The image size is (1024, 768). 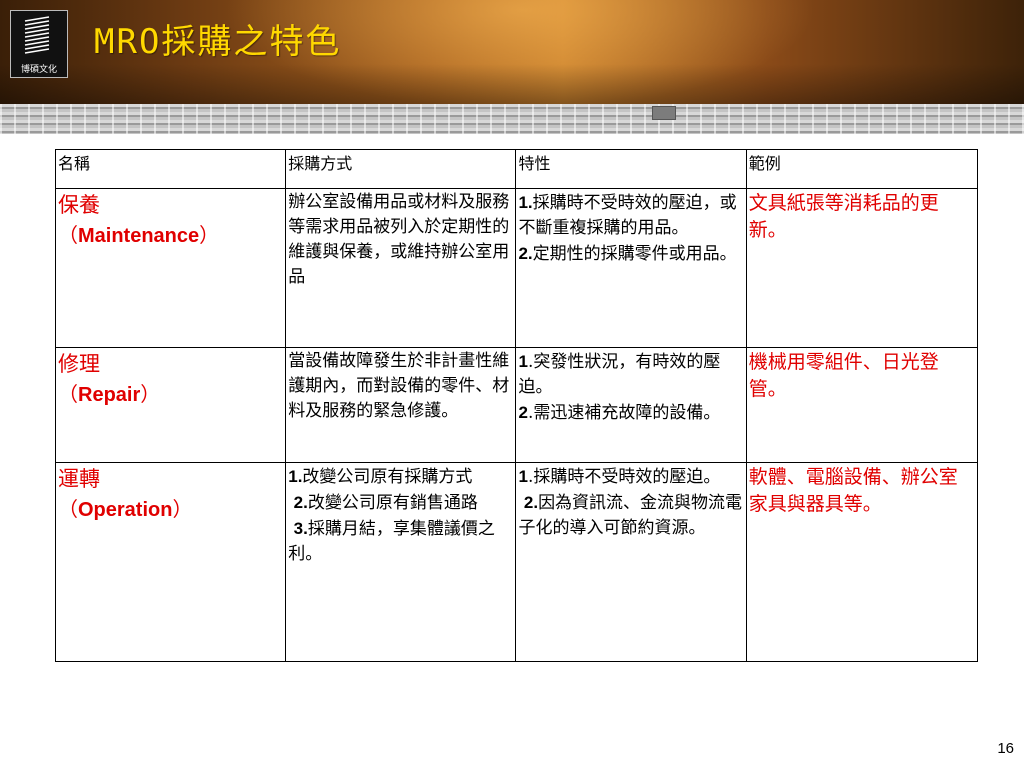 What do you see at coordinates (38, 70) in the screenshot?
I see `logo-text: 博碩文化` at bounding box center [38, 70].